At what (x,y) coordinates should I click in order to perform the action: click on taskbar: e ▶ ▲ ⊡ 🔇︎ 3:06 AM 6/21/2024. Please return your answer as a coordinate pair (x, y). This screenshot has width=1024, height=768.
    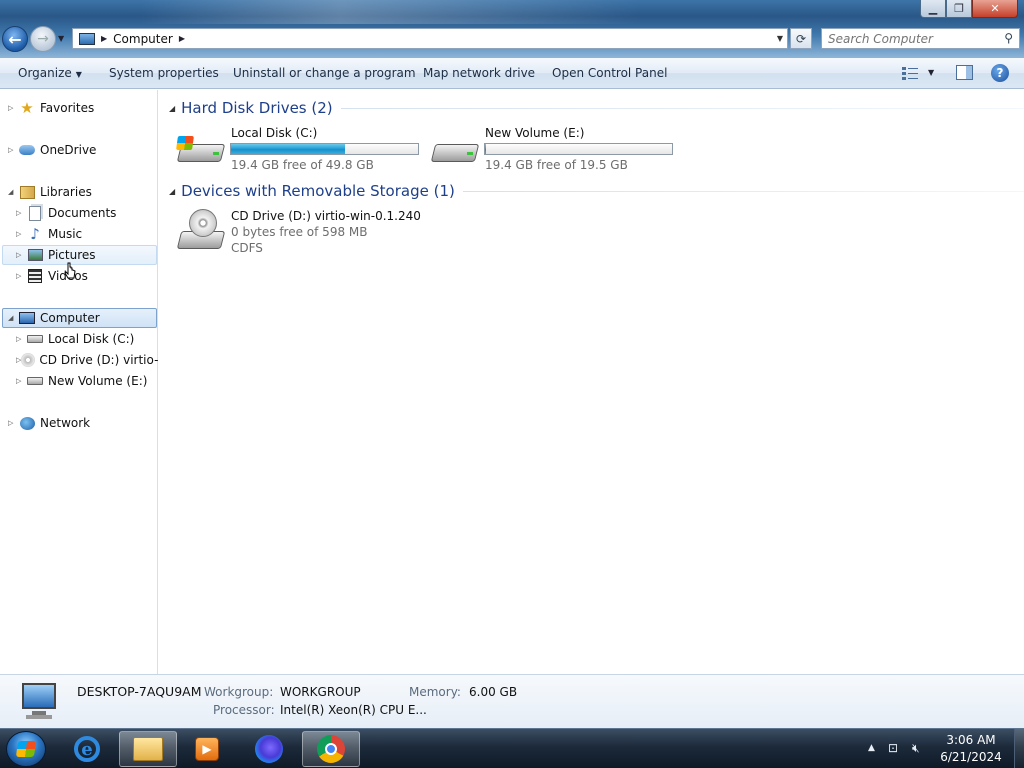
    Looking at the image, I should click on (512, 748).